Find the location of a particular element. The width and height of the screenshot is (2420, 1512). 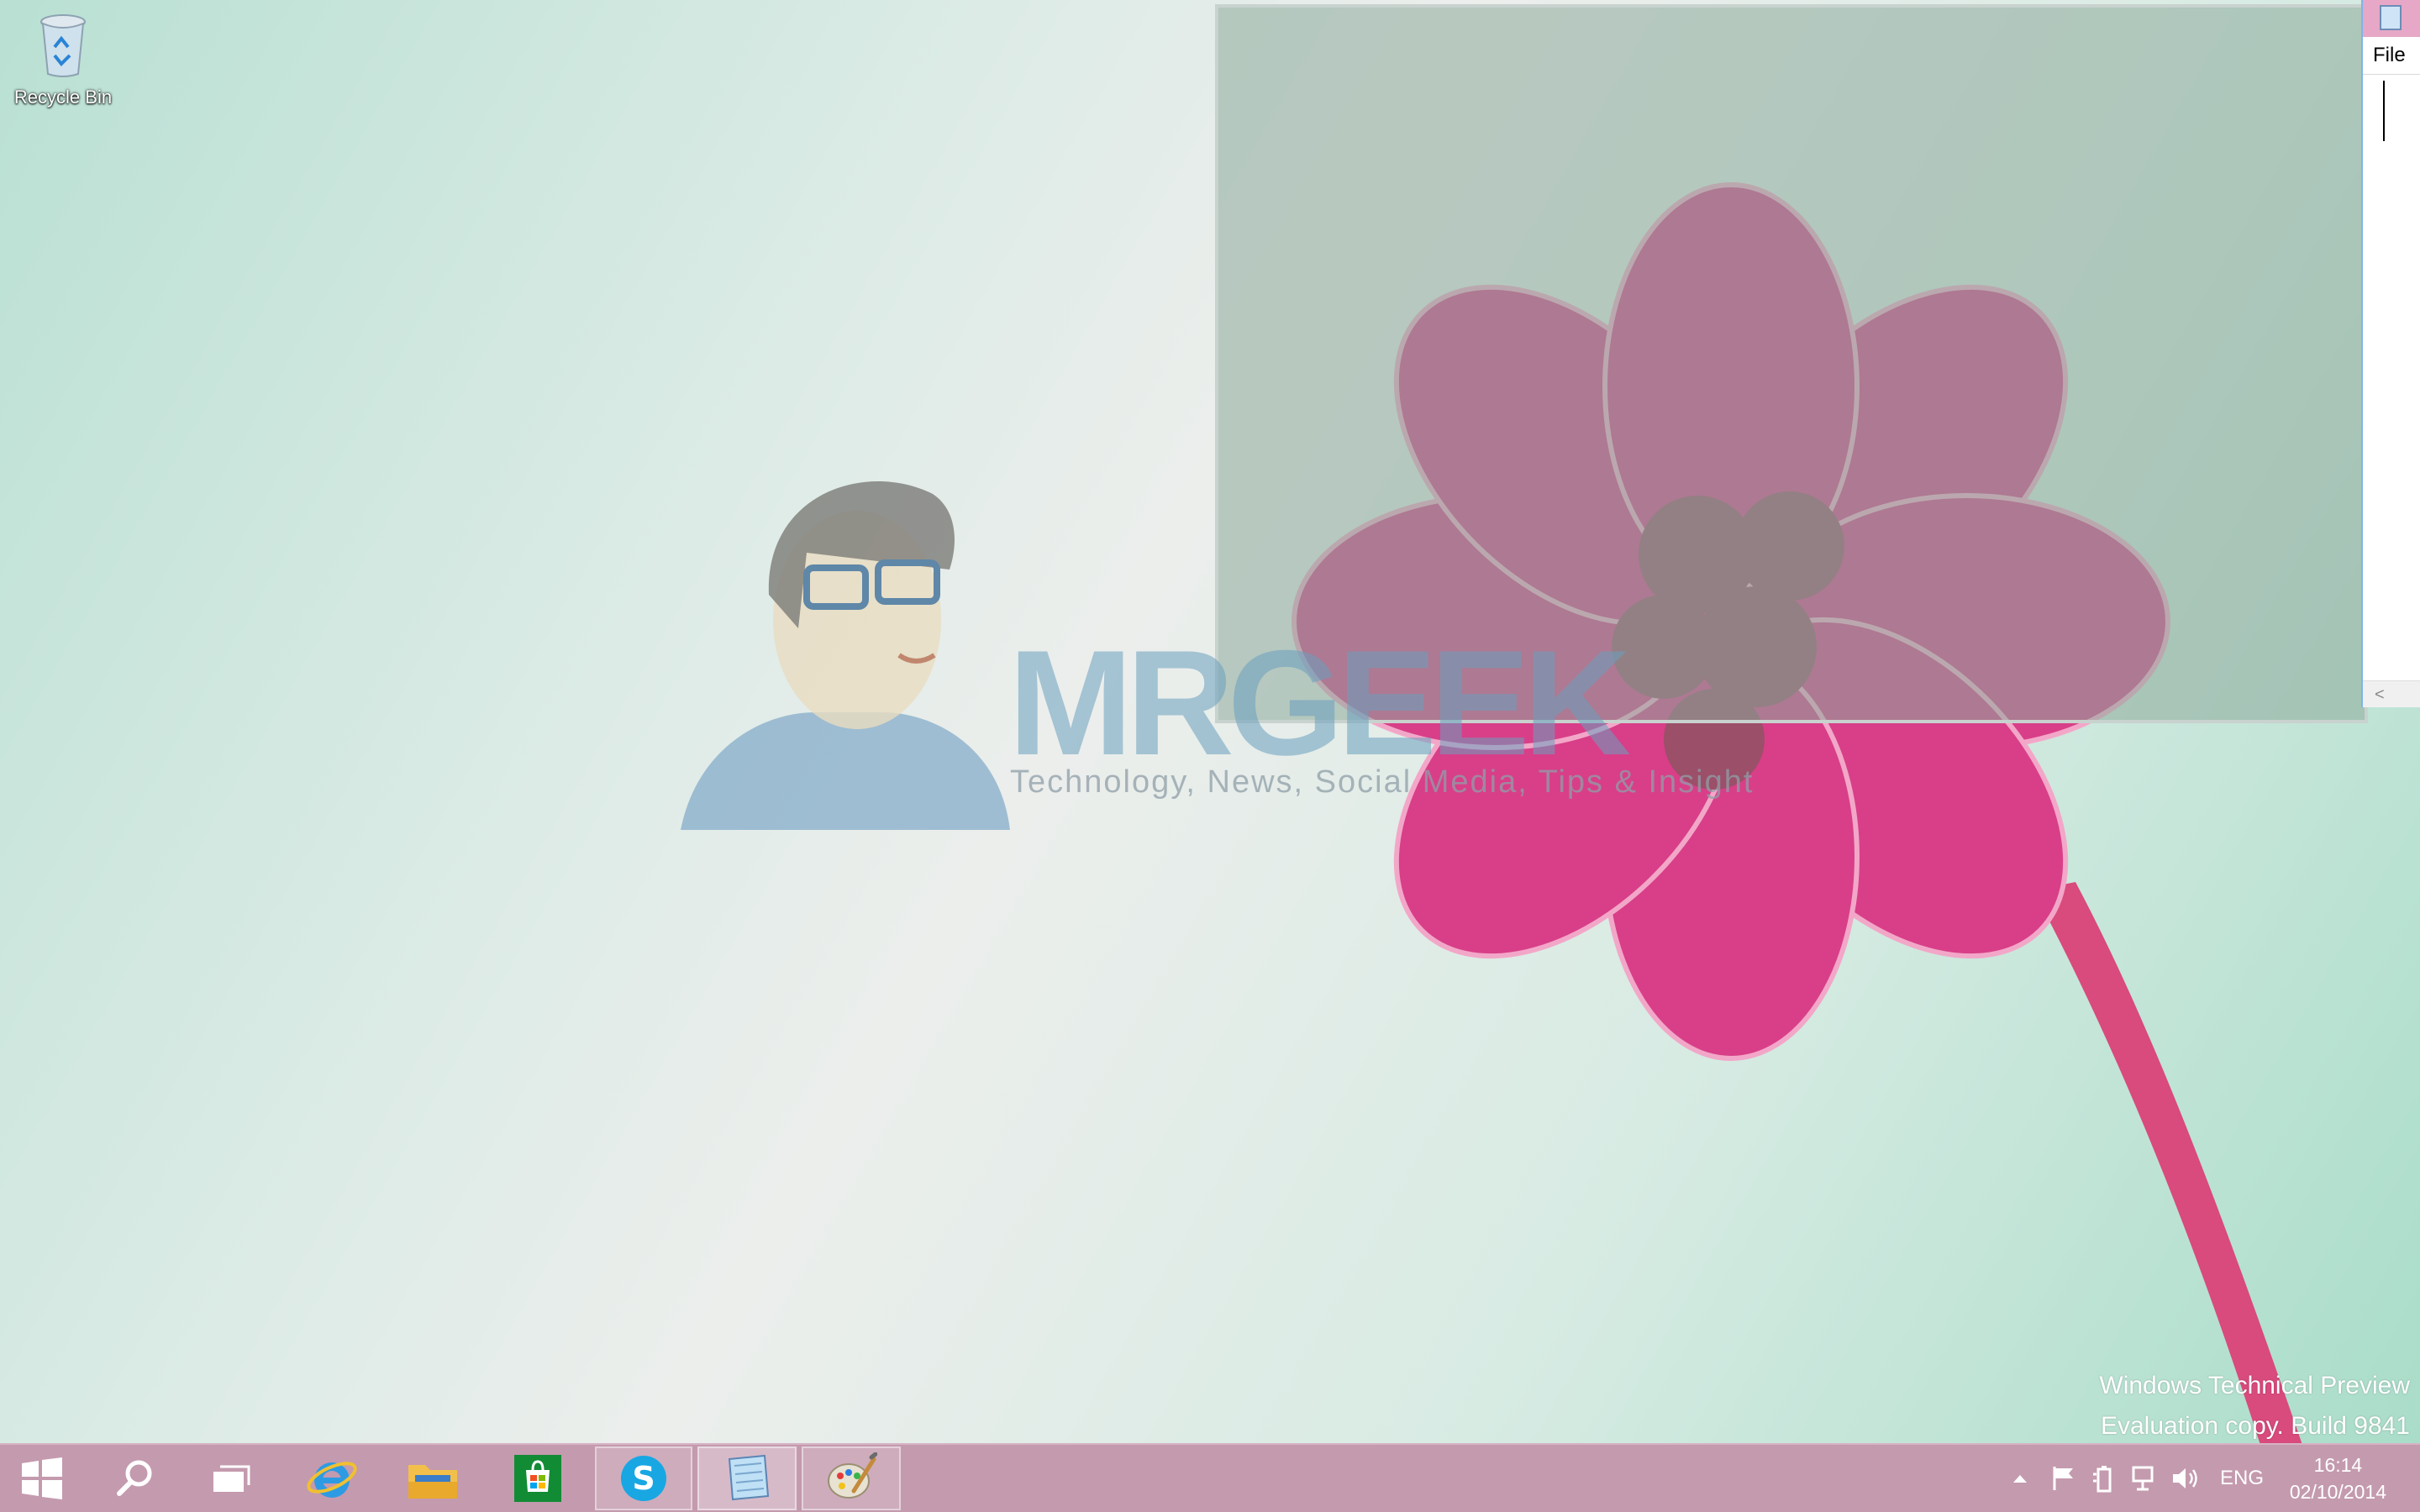

language-indicator: ENG is located at coordinates (2241, 1478).